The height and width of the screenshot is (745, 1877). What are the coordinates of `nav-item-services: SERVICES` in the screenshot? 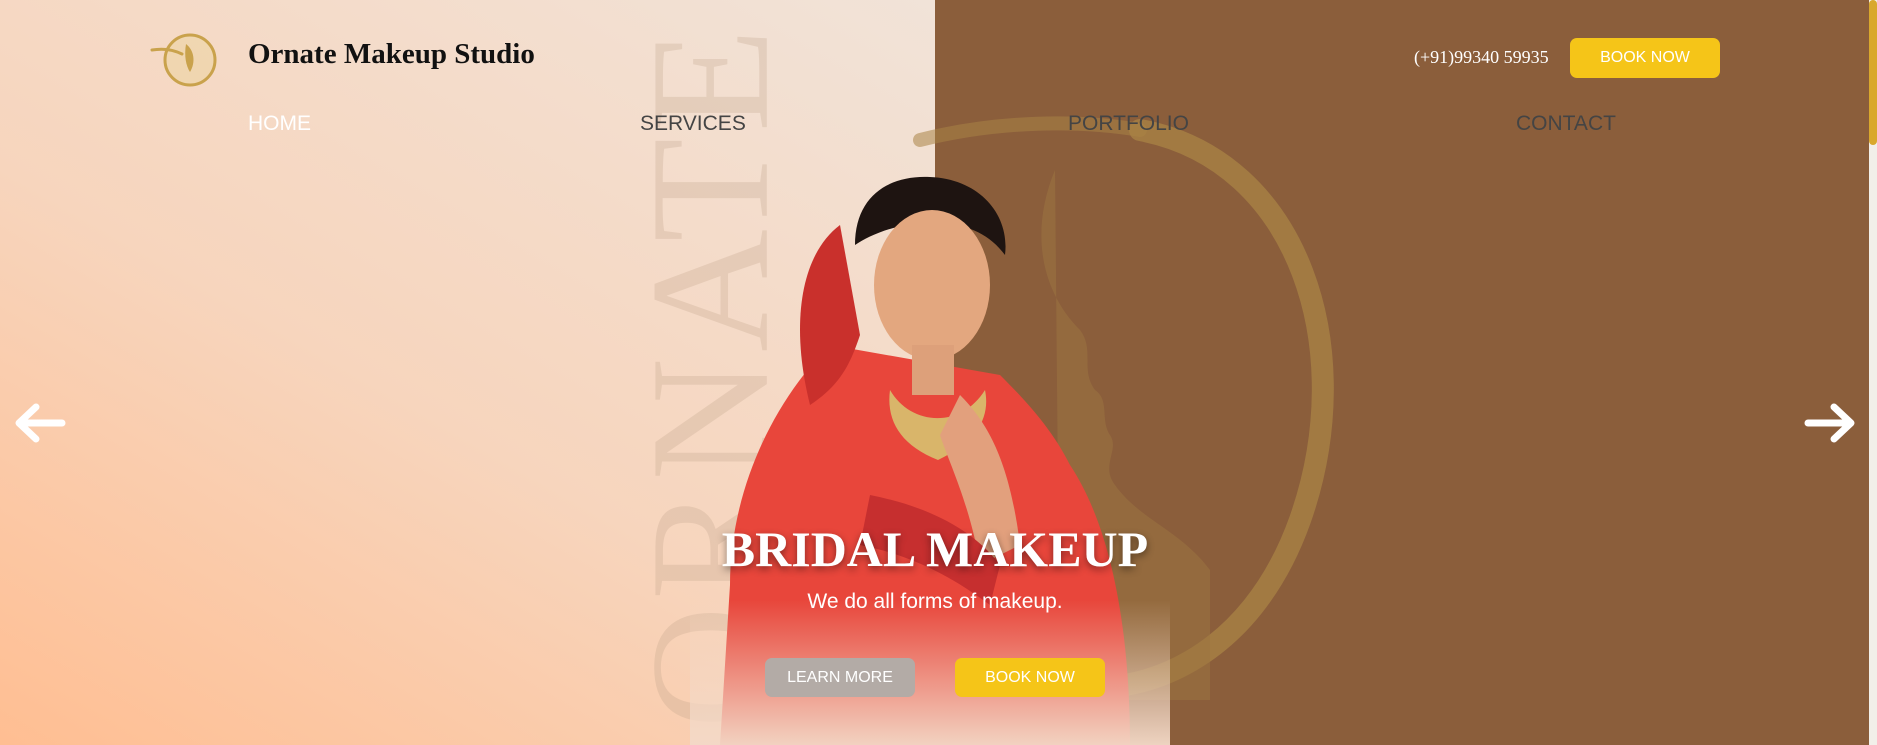 It's located at (693, 124).